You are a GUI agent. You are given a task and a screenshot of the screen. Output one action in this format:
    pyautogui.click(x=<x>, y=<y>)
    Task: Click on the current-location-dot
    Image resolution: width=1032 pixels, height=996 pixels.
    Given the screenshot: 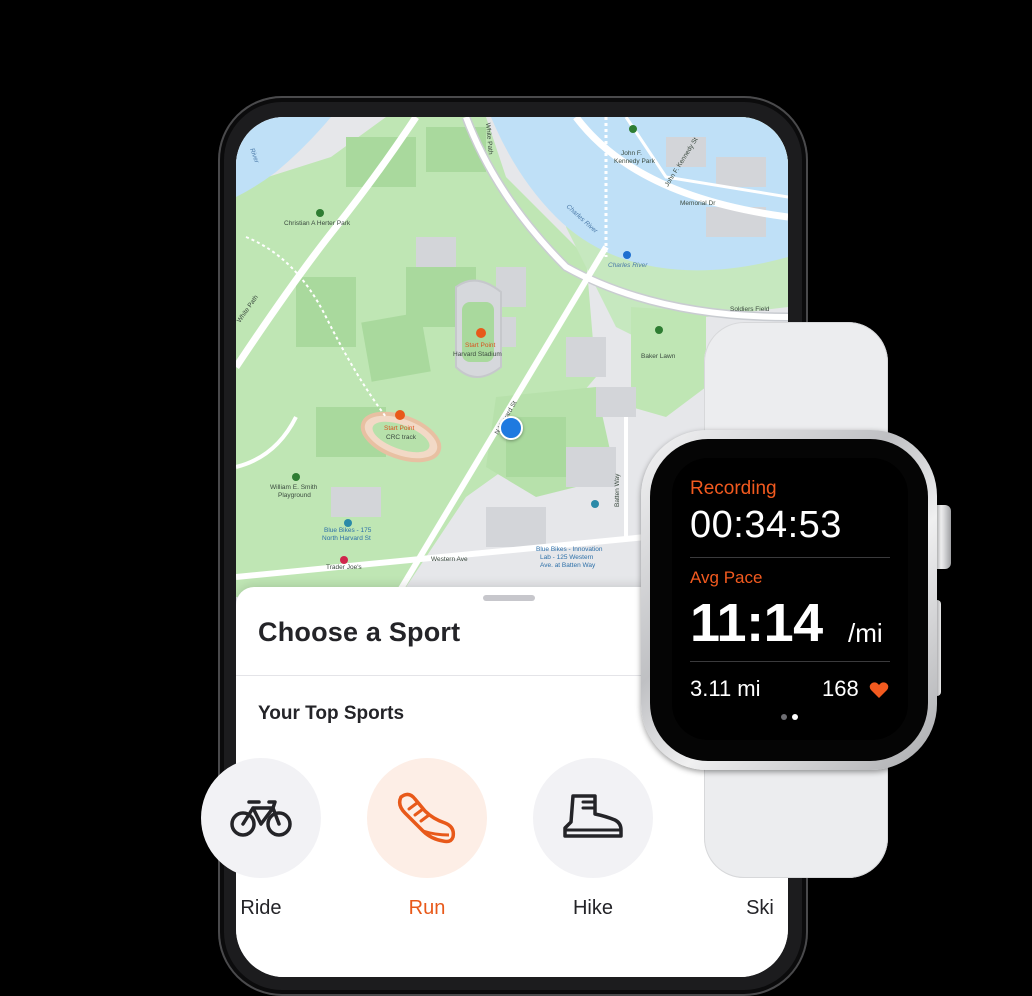 What is the action you would take?
    pyautogui.click(x=511, y=428)
    